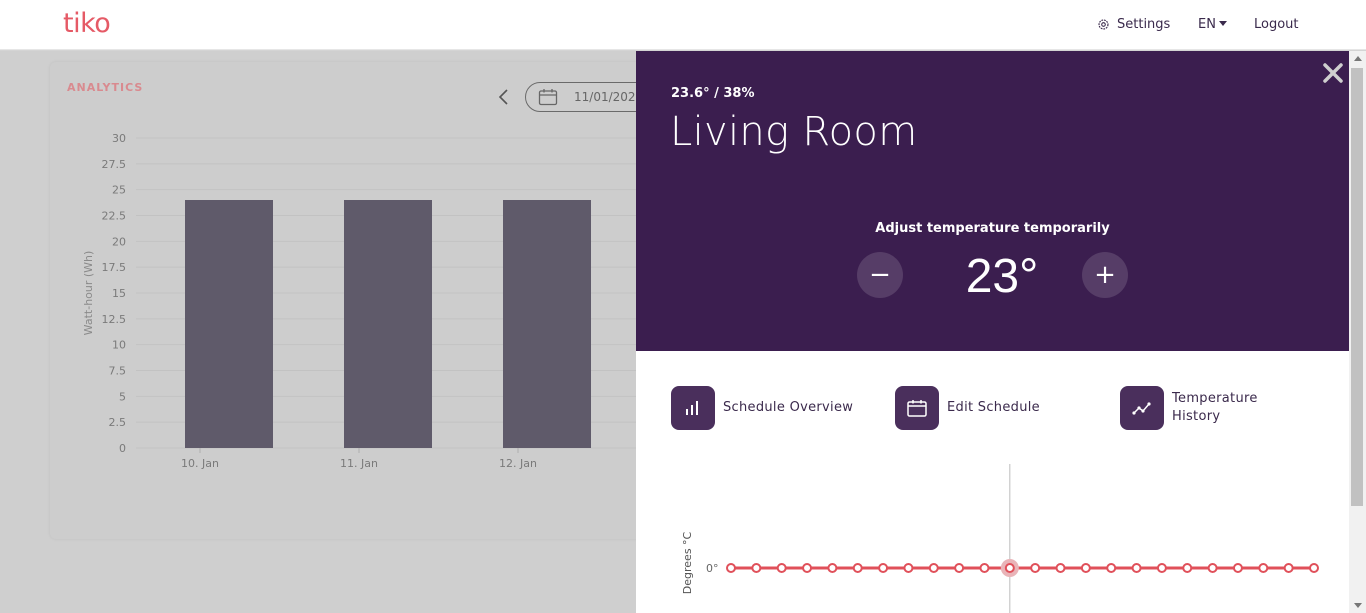 This screenshot has width=1366, height=613. What do you see at coordinates (504, 97) in the screenshot?
I see `chevron-left-icon` at bounding box center [504, 97].